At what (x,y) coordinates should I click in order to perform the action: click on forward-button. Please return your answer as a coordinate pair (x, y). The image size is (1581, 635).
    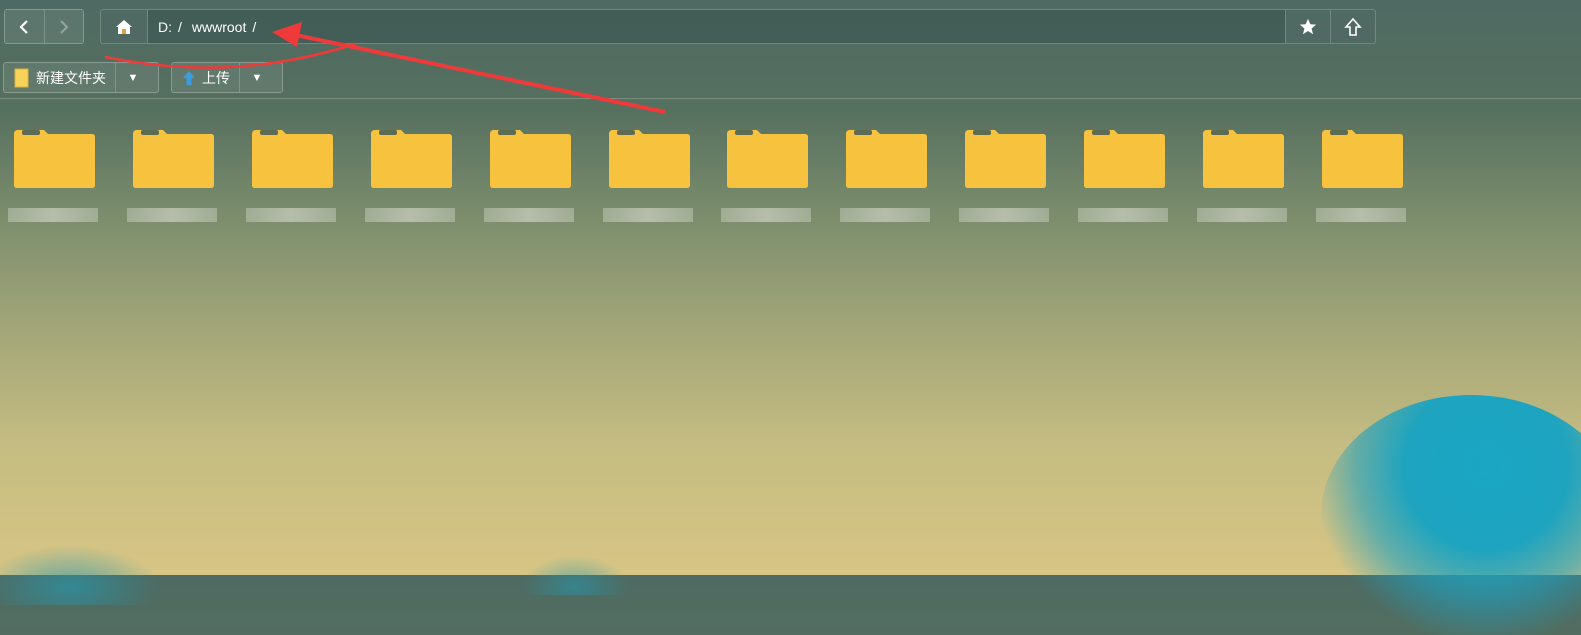
    Looking at the image, I should click on (63, 26).